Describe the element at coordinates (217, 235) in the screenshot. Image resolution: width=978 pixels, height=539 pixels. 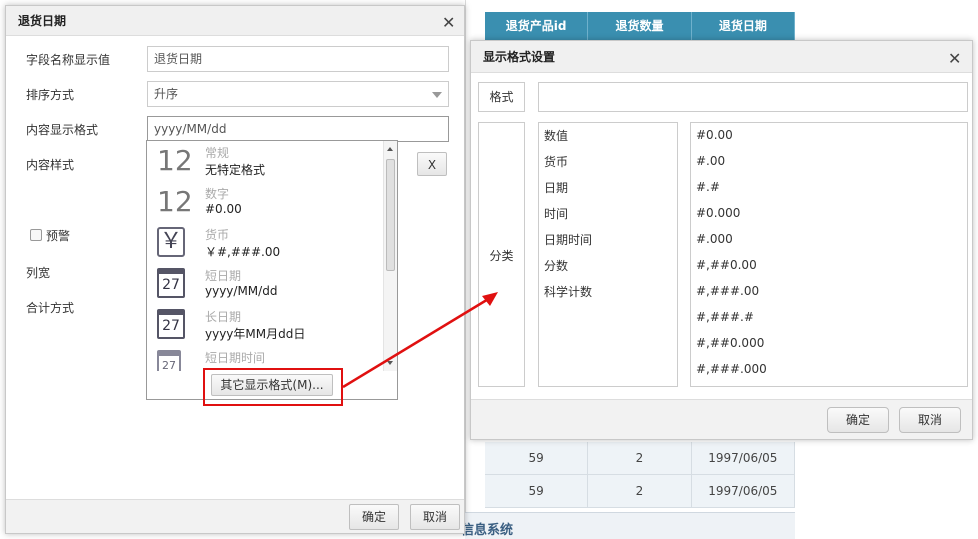
I see `option-category: 货币` at that location.